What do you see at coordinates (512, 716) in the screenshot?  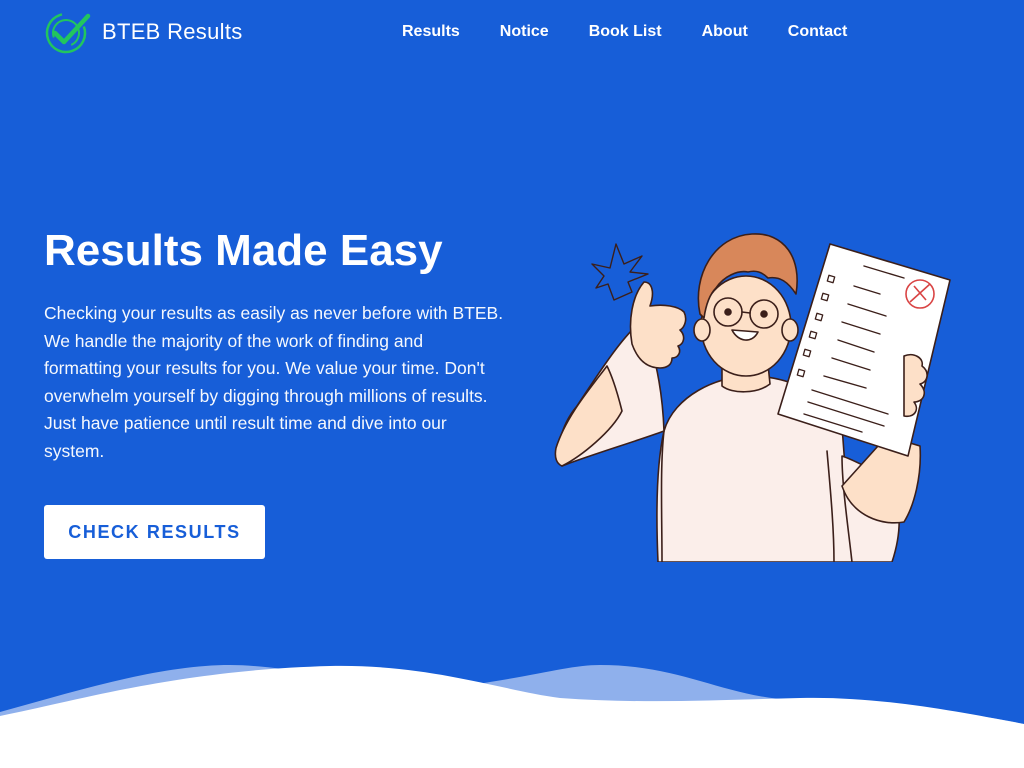 I see `bottom-wave-divider` at bounding box center [512, 716].